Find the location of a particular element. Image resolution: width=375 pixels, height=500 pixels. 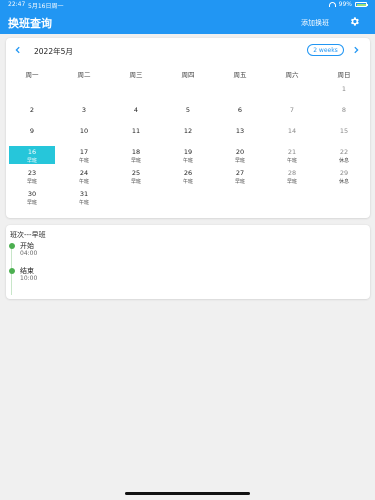

day-number: 23 is located at coordinates (32, 173).